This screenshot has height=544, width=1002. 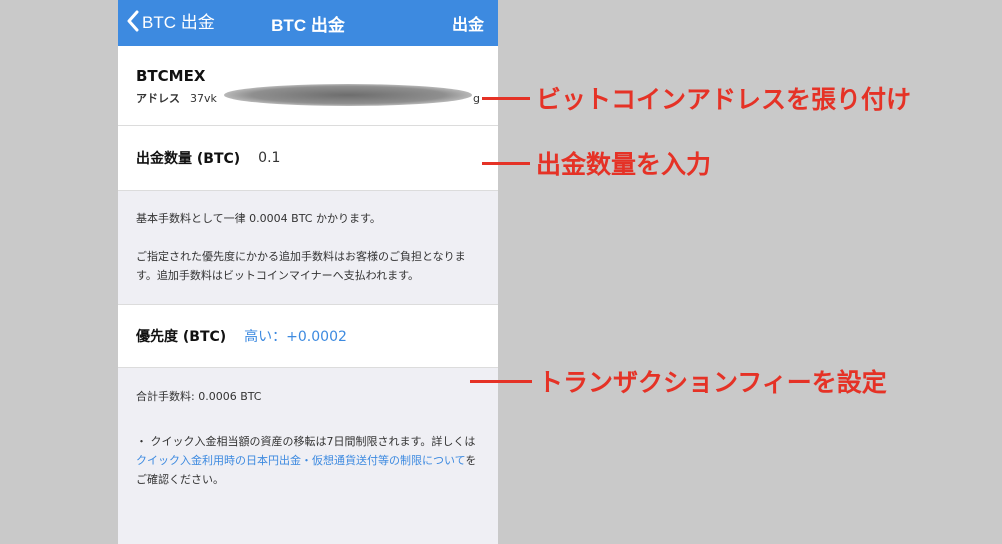 I want to click on page-title: BTC 出金, so click(x=308, y=25).